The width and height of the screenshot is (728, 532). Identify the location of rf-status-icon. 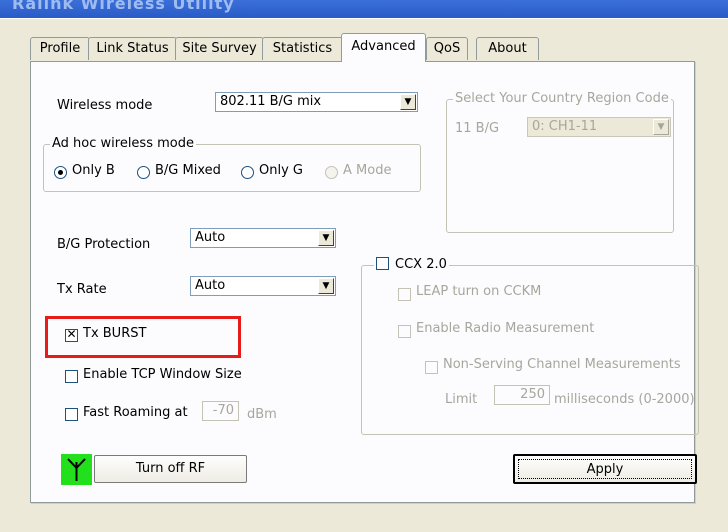
(76, 469).